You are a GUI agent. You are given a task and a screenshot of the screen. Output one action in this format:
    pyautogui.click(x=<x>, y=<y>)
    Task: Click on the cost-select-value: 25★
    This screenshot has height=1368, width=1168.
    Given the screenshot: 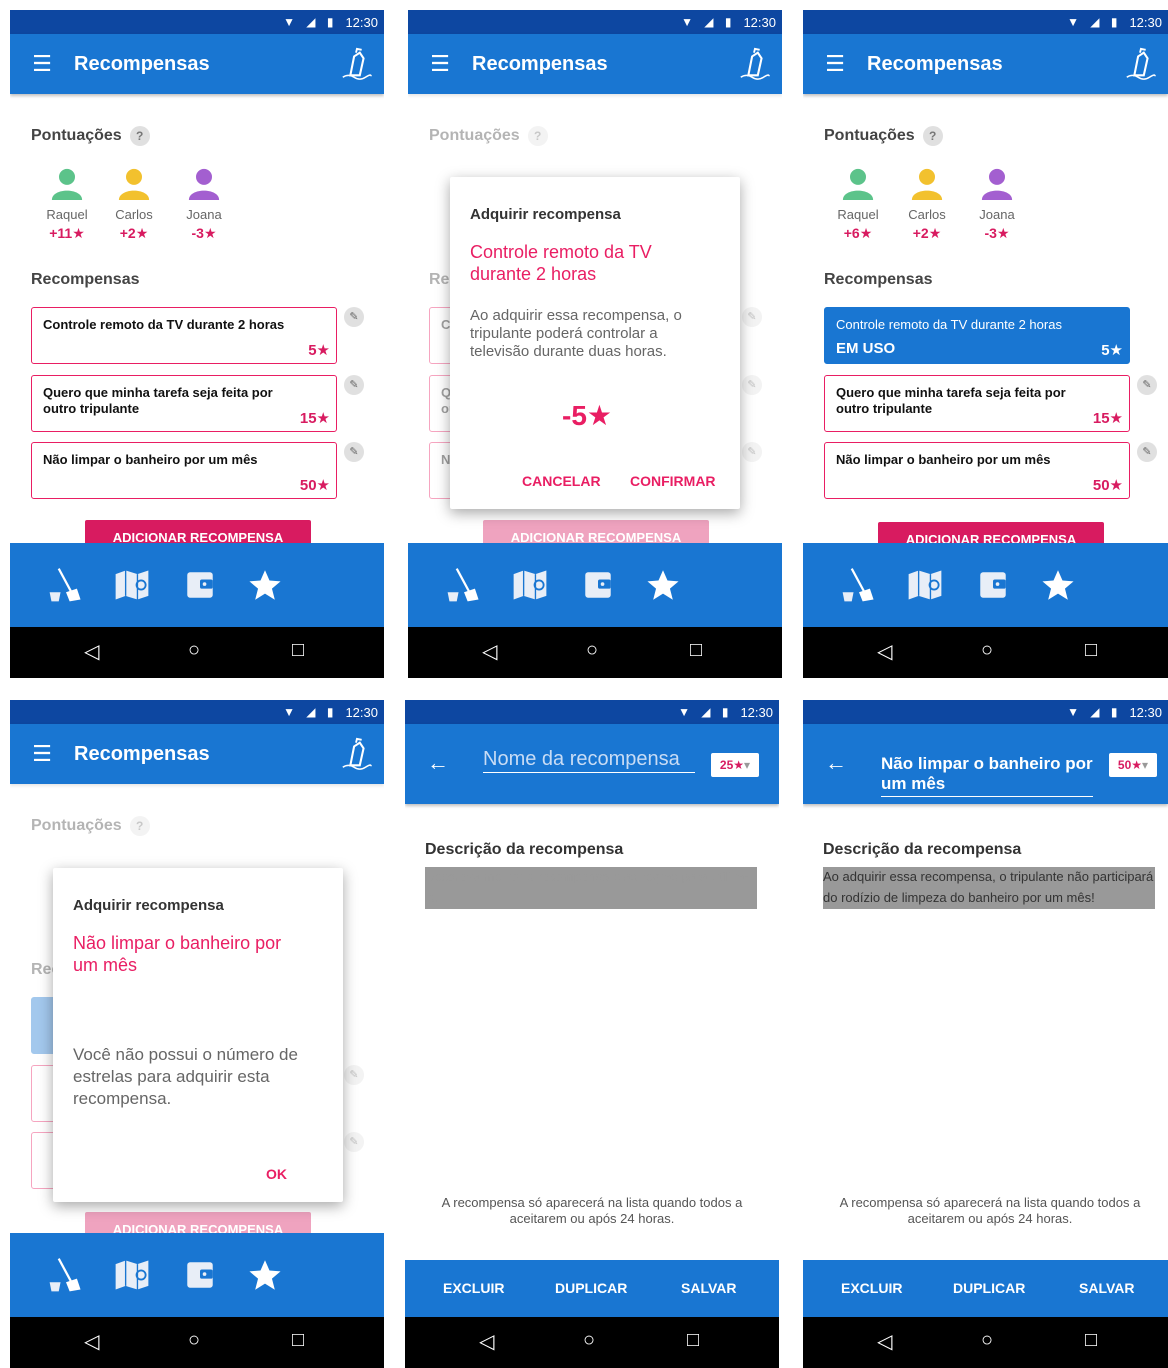 What is the action you would take?
    pyautogui.click(x=732, y=765)
    